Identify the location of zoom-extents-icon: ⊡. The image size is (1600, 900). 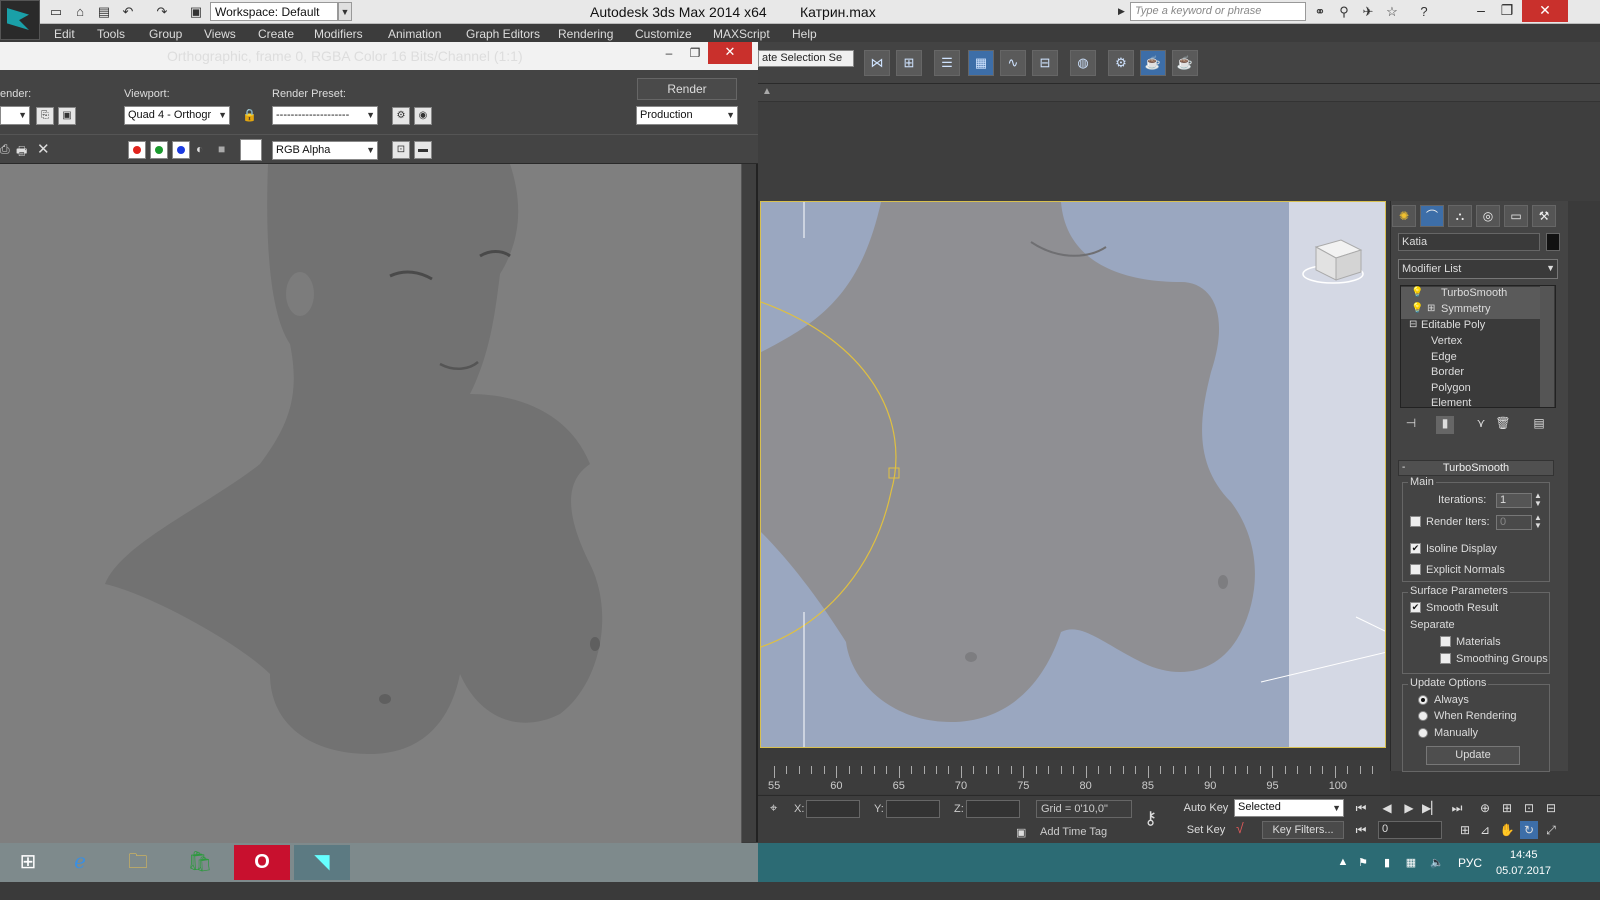
(1529, 808).